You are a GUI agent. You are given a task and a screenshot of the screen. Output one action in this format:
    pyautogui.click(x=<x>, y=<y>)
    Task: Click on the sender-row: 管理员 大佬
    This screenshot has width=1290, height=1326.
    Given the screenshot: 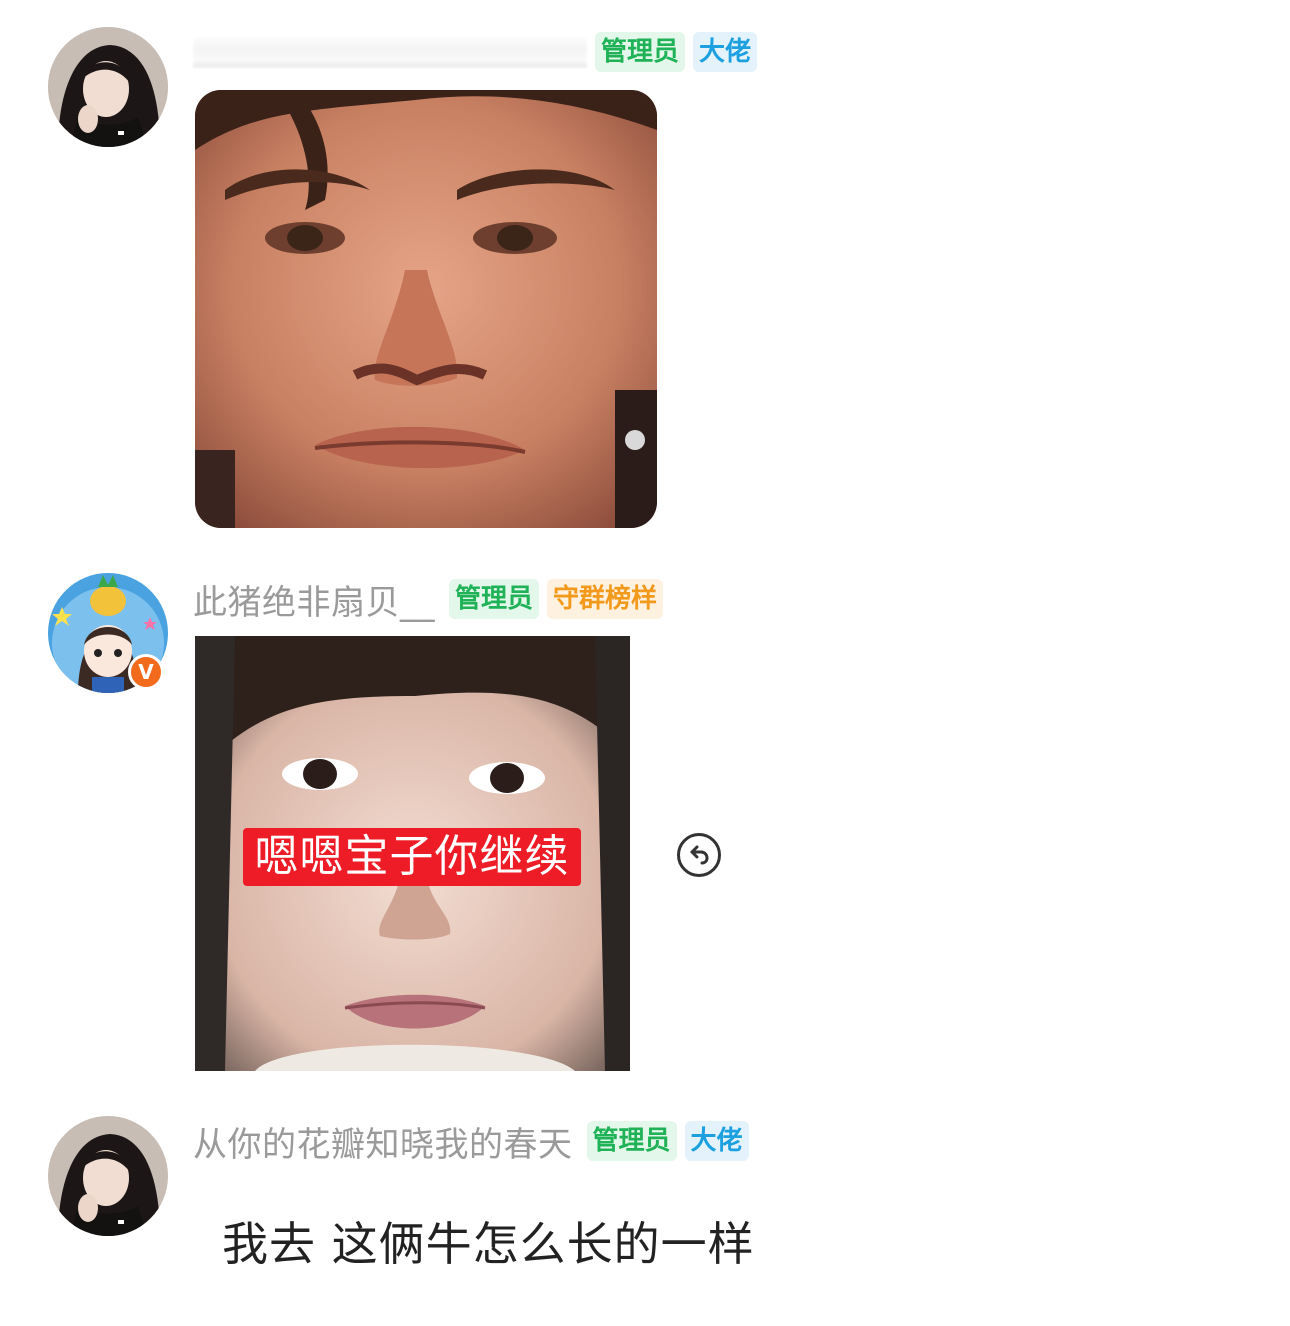 What is the action you would take?
    pyautogui.click(x=475, y=52)
    